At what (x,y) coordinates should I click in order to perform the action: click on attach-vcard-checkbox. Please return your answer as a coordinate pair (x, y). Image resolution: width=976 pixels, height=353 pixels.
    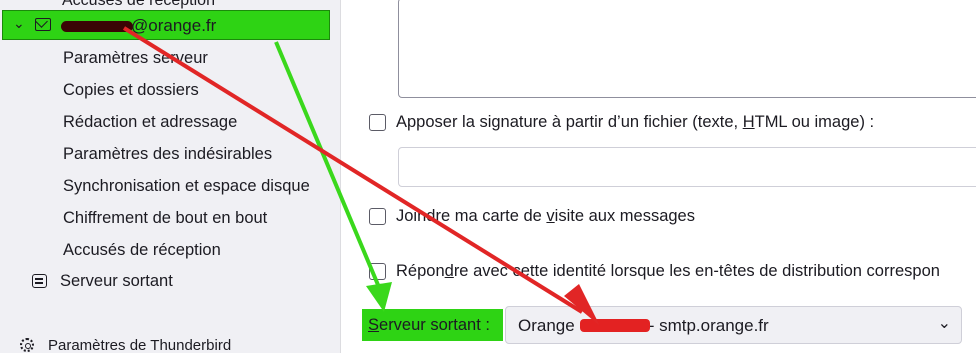
    Looking at the image, I should click on (377, 216).